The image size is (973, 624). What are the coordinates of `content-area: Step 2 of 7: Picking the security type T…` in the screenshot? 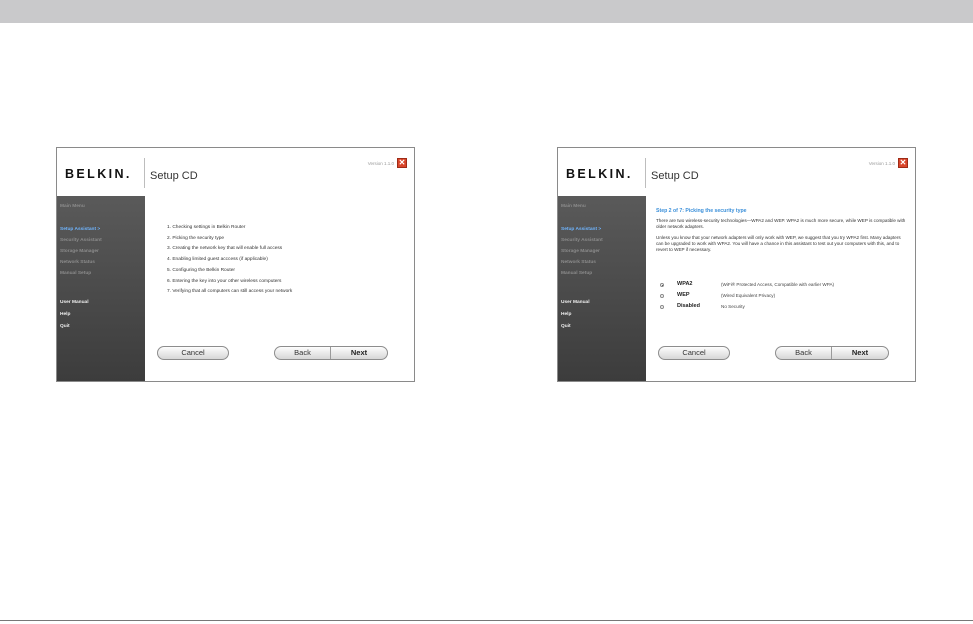 It's located at (780, 288).